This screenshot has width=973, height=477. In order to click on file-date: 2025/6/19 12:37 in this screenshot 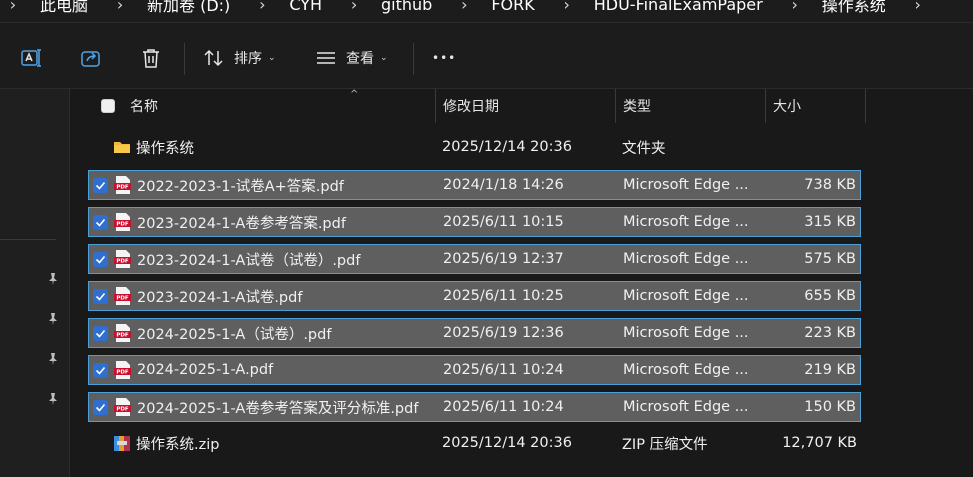, I will do `click(503, 259)`.